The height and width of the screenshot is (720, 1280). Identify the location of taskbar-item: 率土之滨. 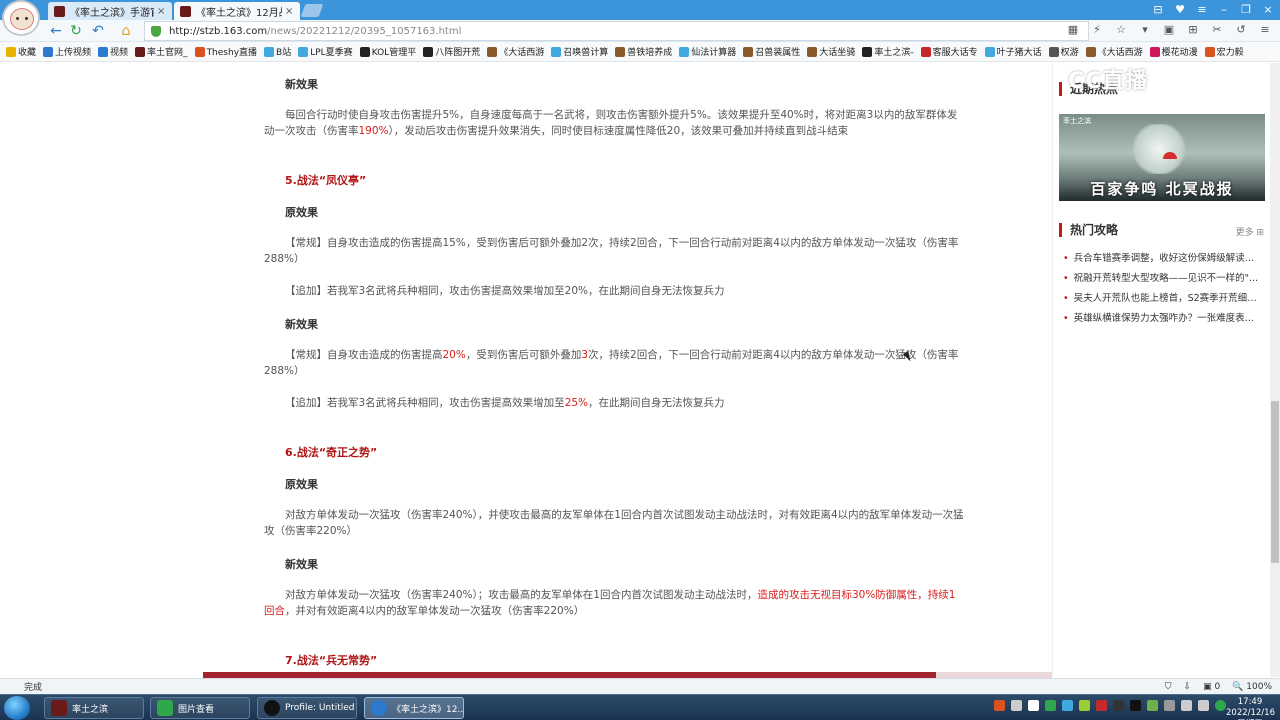
(94, 708).